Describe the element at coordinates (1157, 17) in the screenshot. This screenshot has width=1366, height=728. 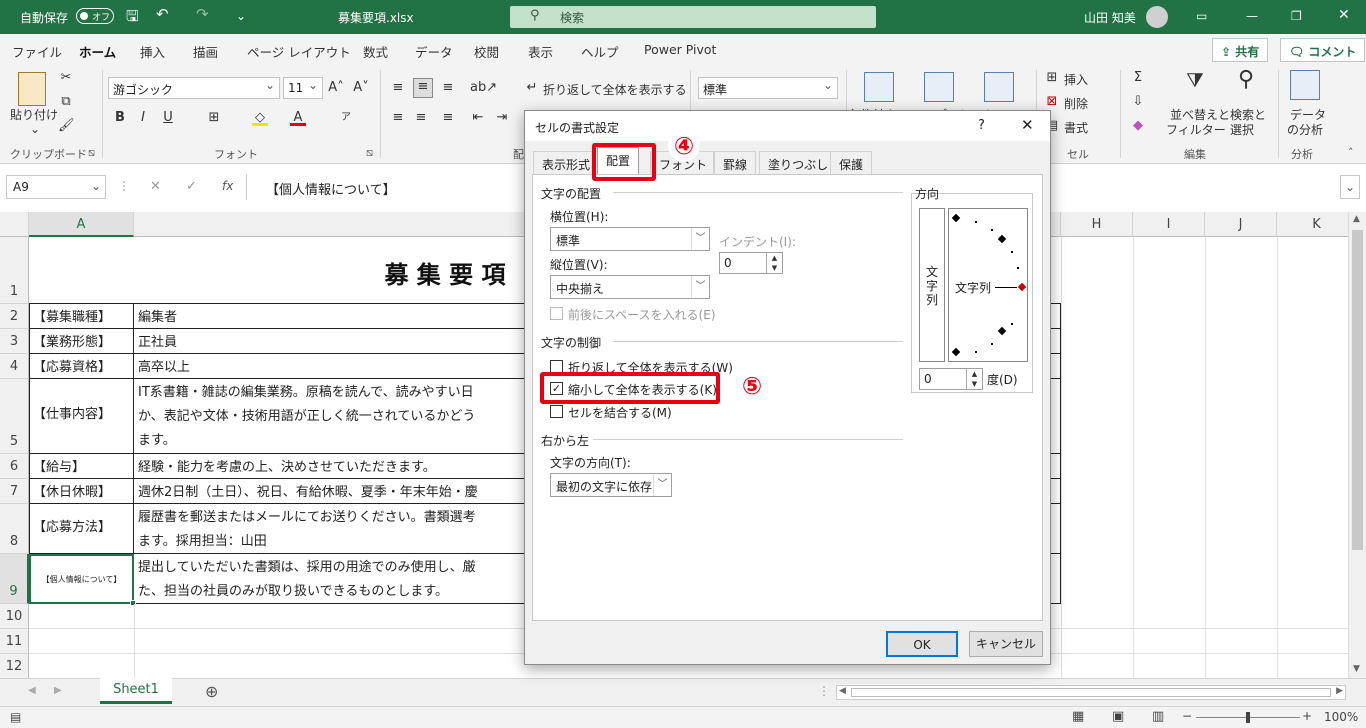
I see `avatar` at that location.